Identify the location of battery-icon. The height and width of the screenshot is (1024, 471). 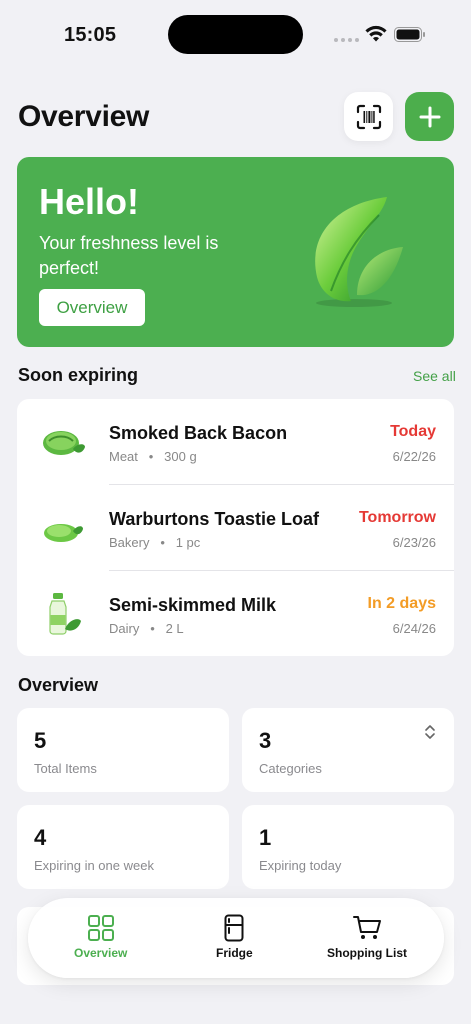
(409, 34).